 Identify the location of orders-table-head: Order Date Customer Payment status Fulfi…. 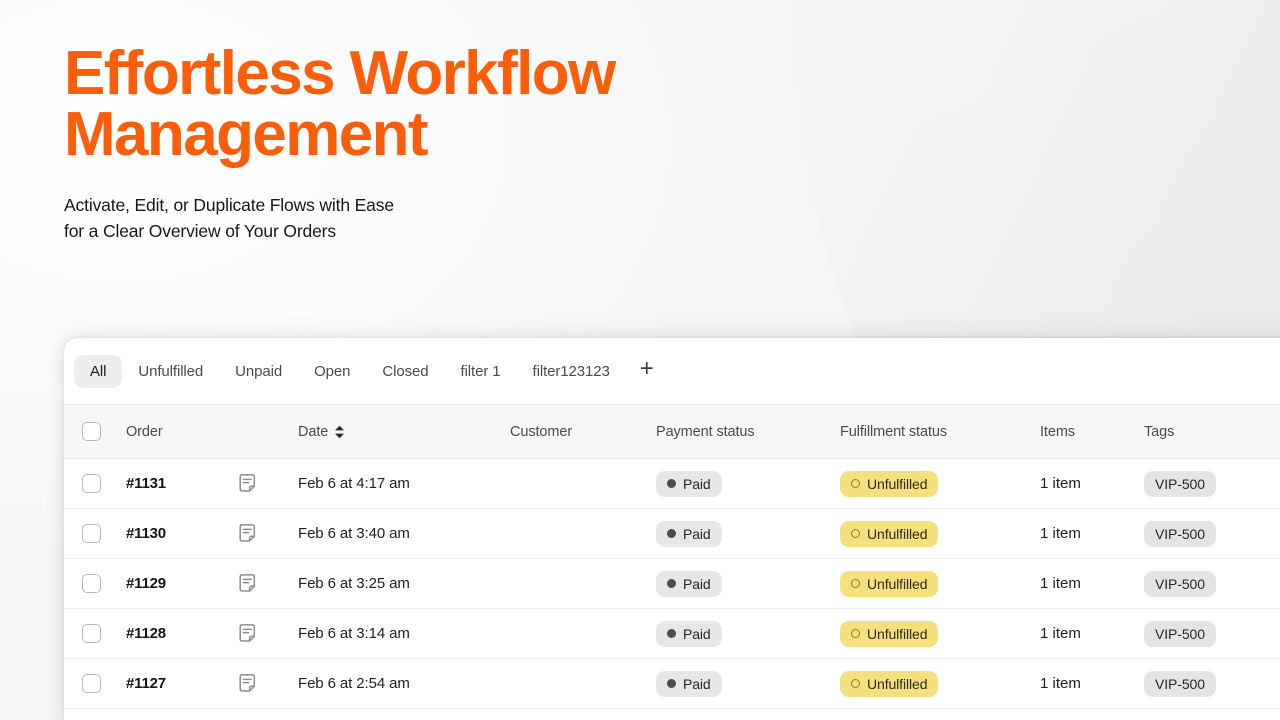
(672, 431).